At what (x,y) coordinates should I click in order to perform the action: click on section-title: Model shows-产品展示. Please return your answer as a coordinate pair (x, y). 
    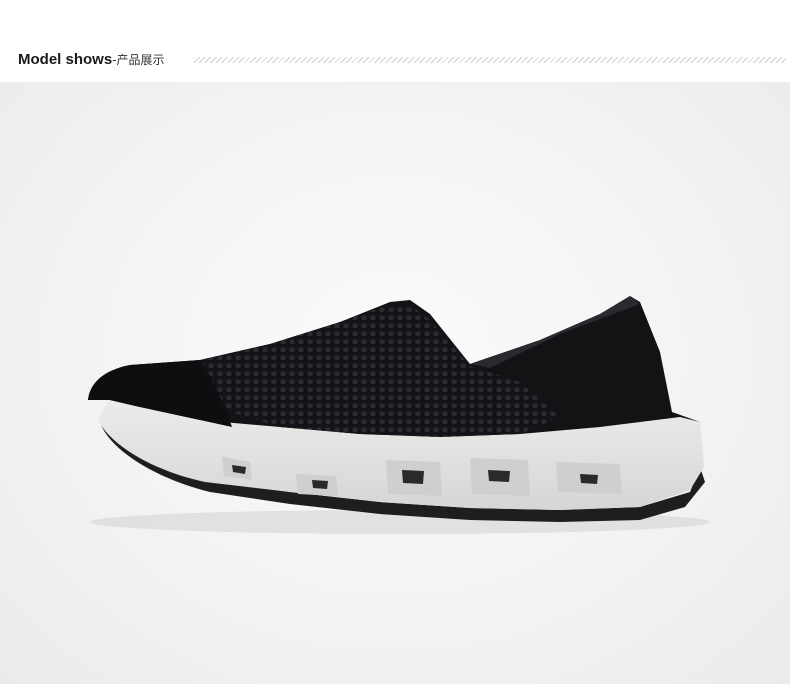
    Looking at the image, I should click on (91, 60).